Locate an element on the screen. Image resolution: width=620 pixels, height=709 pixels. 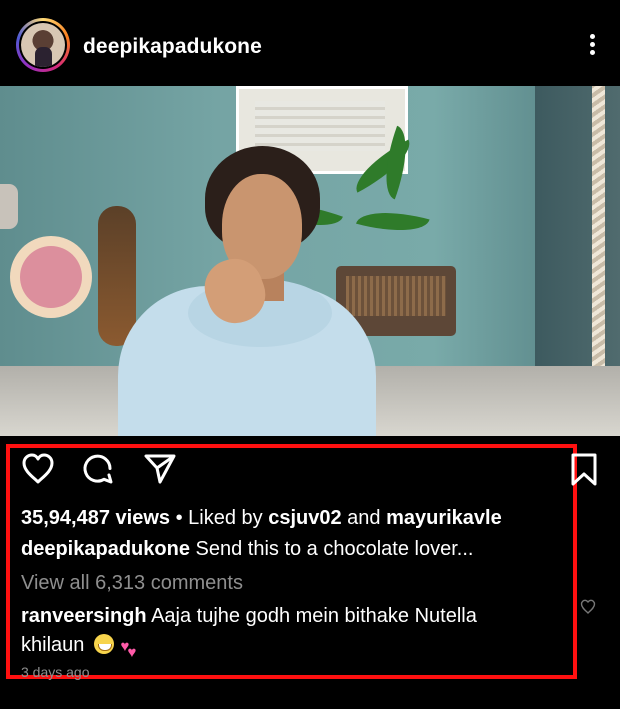
view-all-comments-link: View all 6,313 comments is located at coordinates (132, 583).